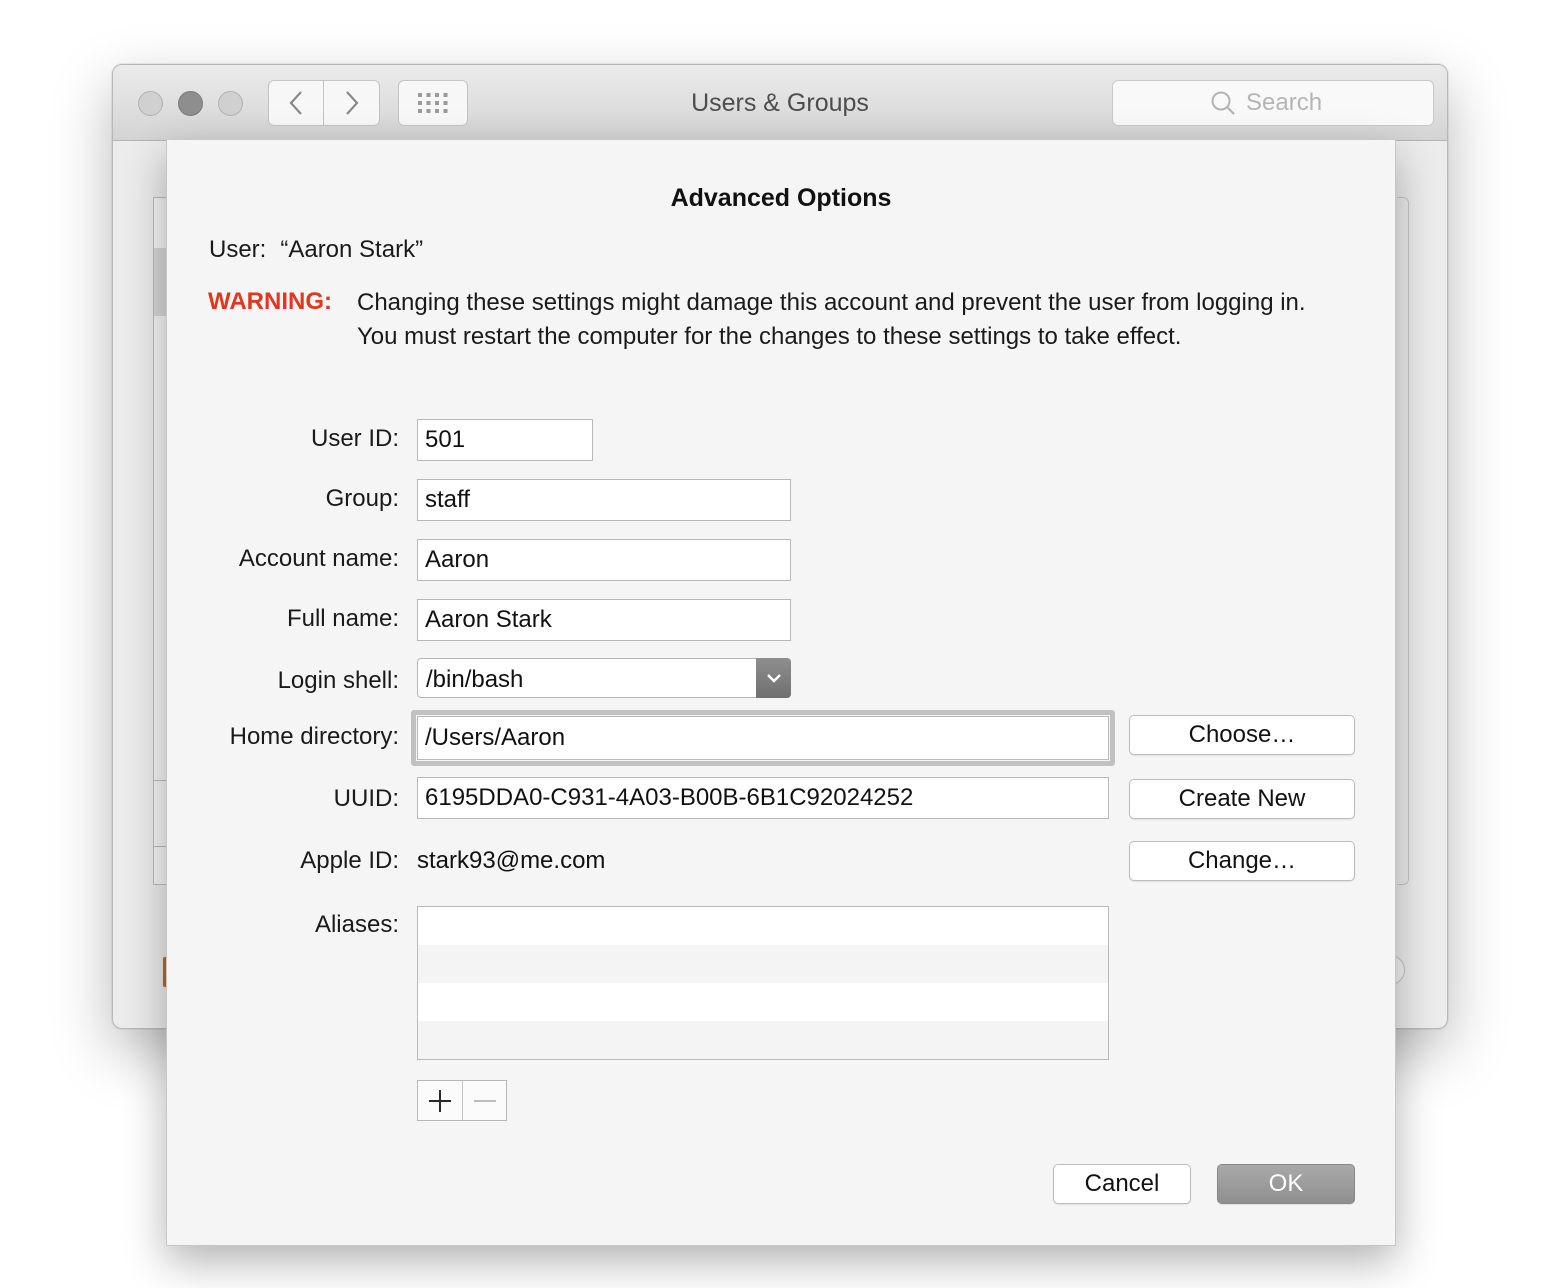 This screenshot has height=1288, width=1560. Describe the element at coordinates (1291, 103) in the screenshot. I see `search-input` at that location.